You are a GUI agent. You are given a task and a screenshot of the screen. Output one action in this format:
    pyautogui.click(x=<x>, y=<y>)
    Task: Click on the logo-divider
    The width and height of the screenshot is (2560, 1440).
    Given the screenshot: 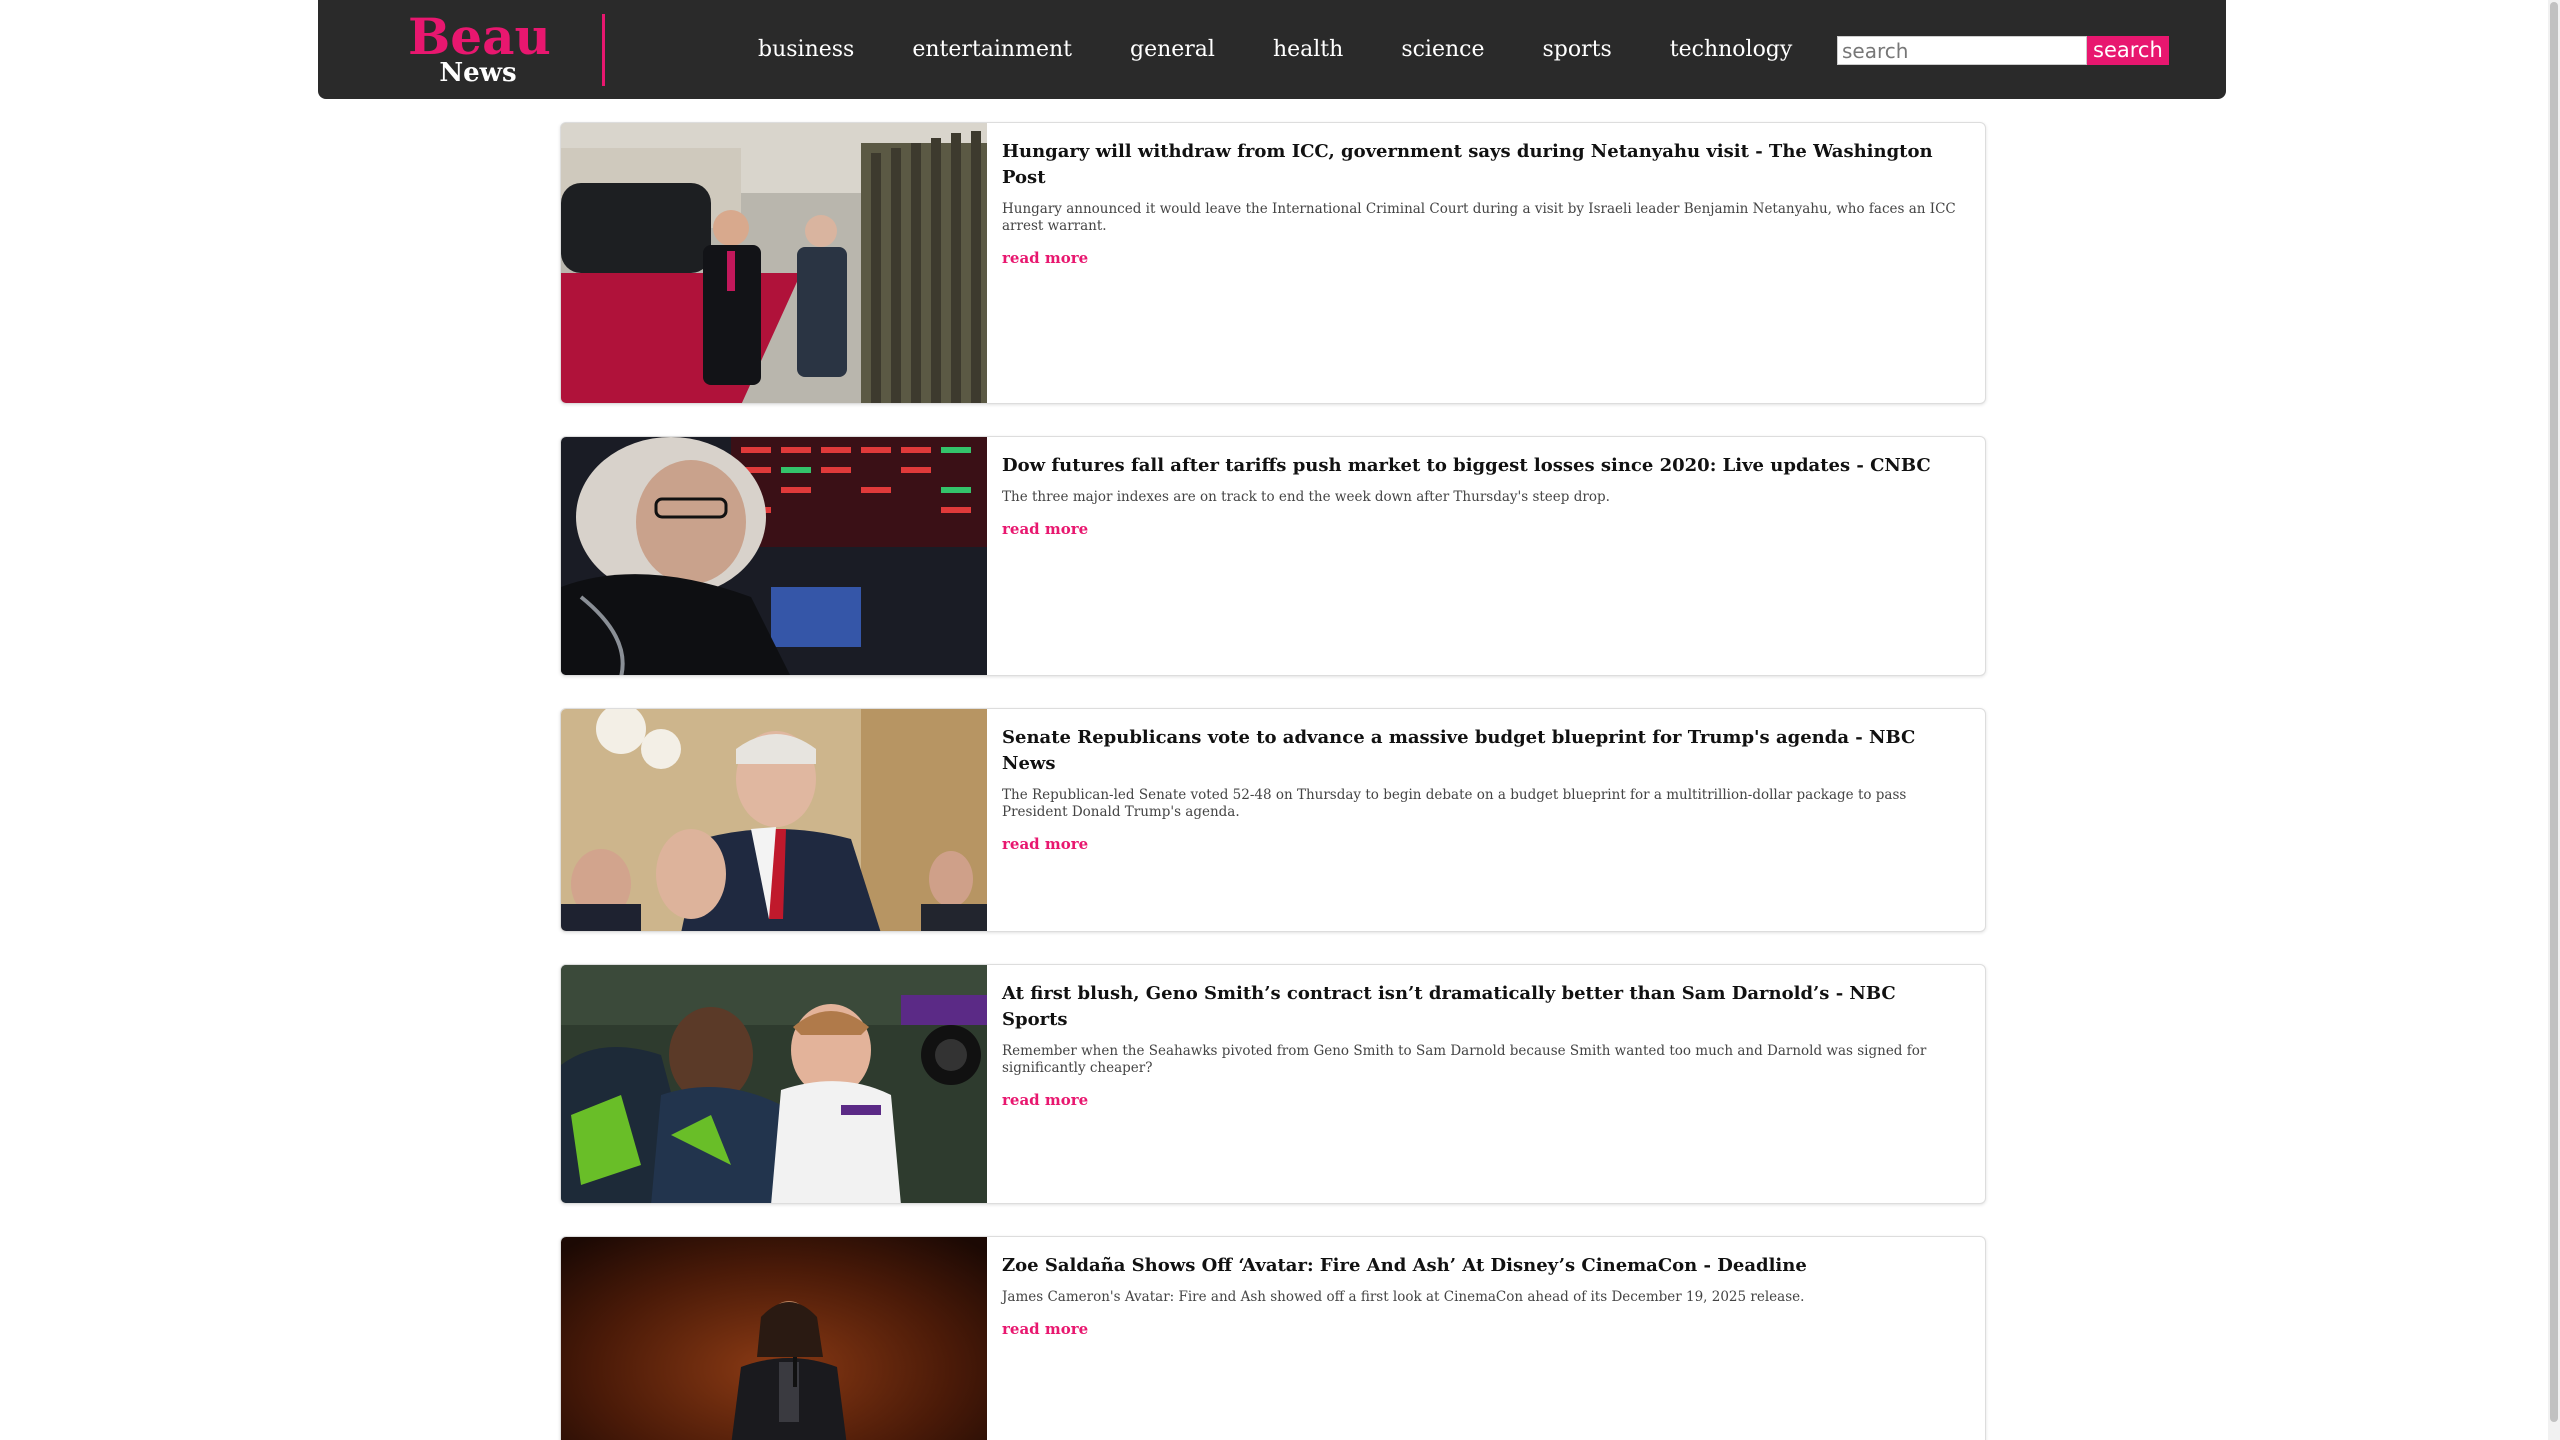 What is the action you would take?
    pyautogui.click(x=603, y=50)
    